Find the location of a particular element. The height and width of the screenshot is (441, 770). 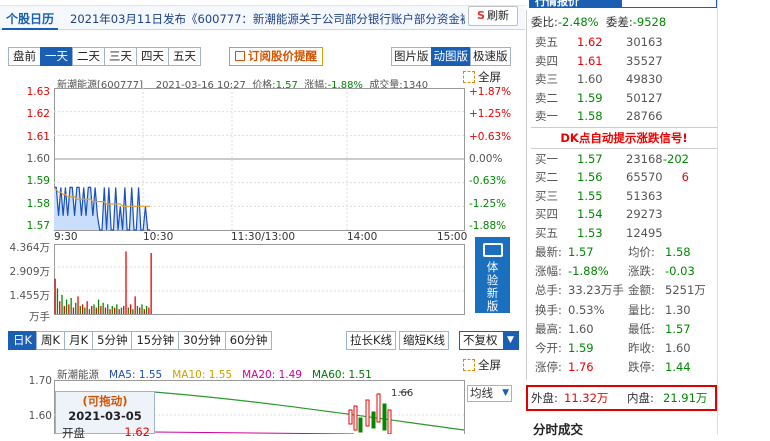

tab-period-1: 一天 is located at coordinates (56, 56).